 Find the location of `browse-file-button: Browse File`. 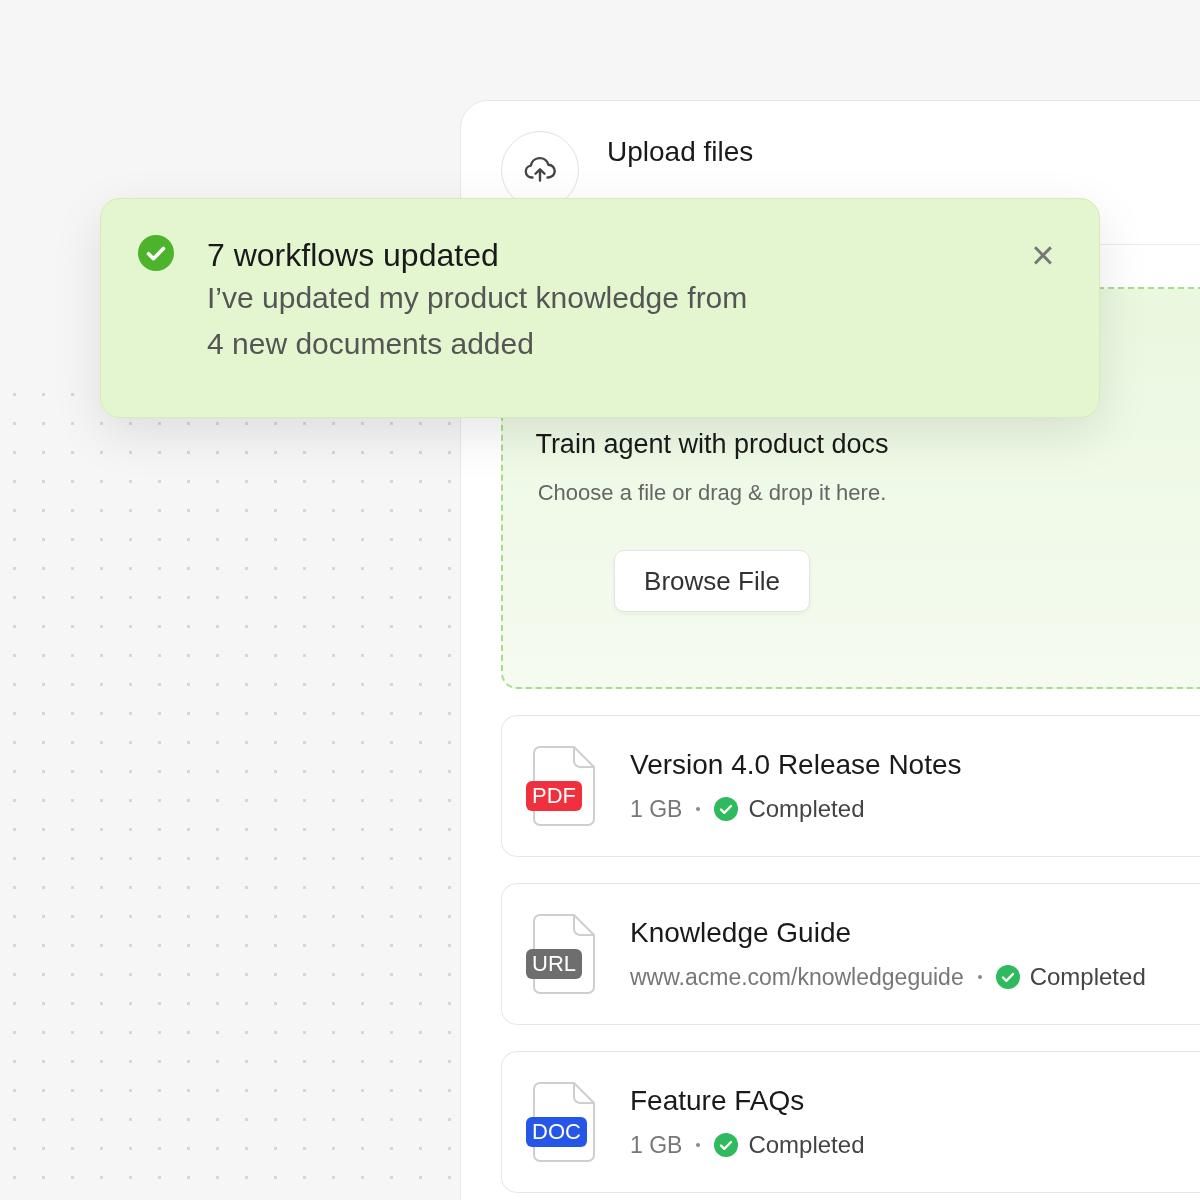

browse-file-button: Browse File is located at coordinates (712, 581).